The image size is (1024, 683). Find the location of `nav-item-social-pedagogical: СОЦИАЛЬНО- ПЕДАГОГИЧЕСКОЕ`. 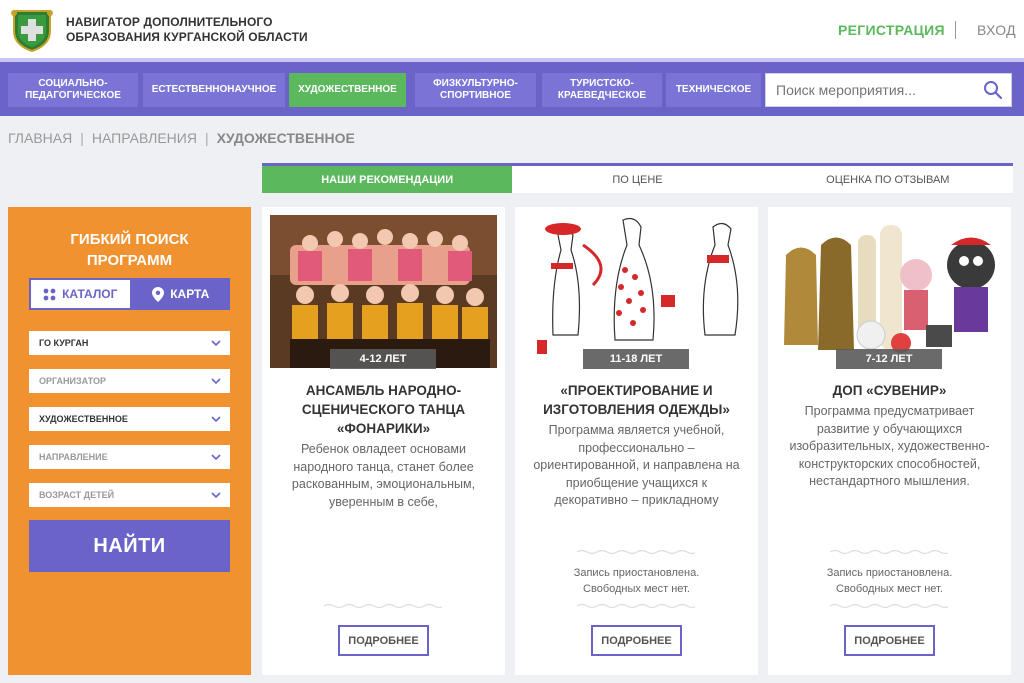

nav-item-social-pedagogical: СОЦИАЛЬНО- ПЕДАГОГИЧЕСКОЕ is located at coordinates (73, 90).